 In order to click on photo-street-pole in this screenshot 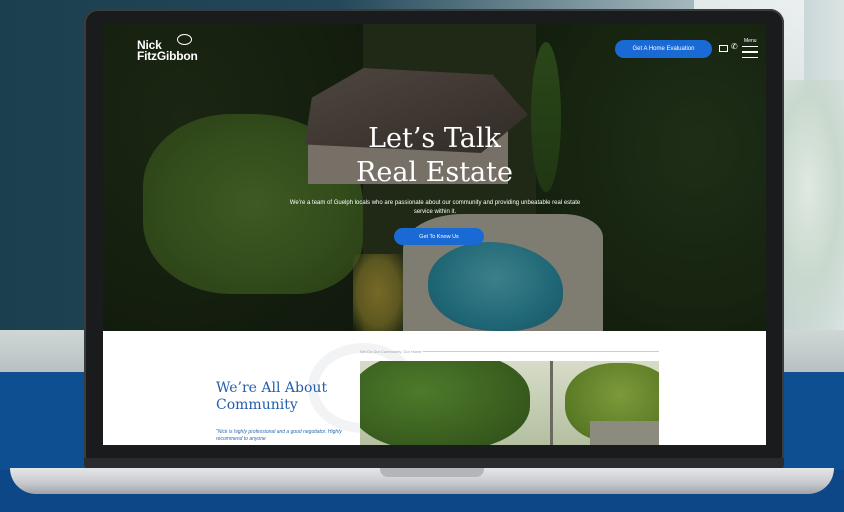, I will do `click(551, 403)`.